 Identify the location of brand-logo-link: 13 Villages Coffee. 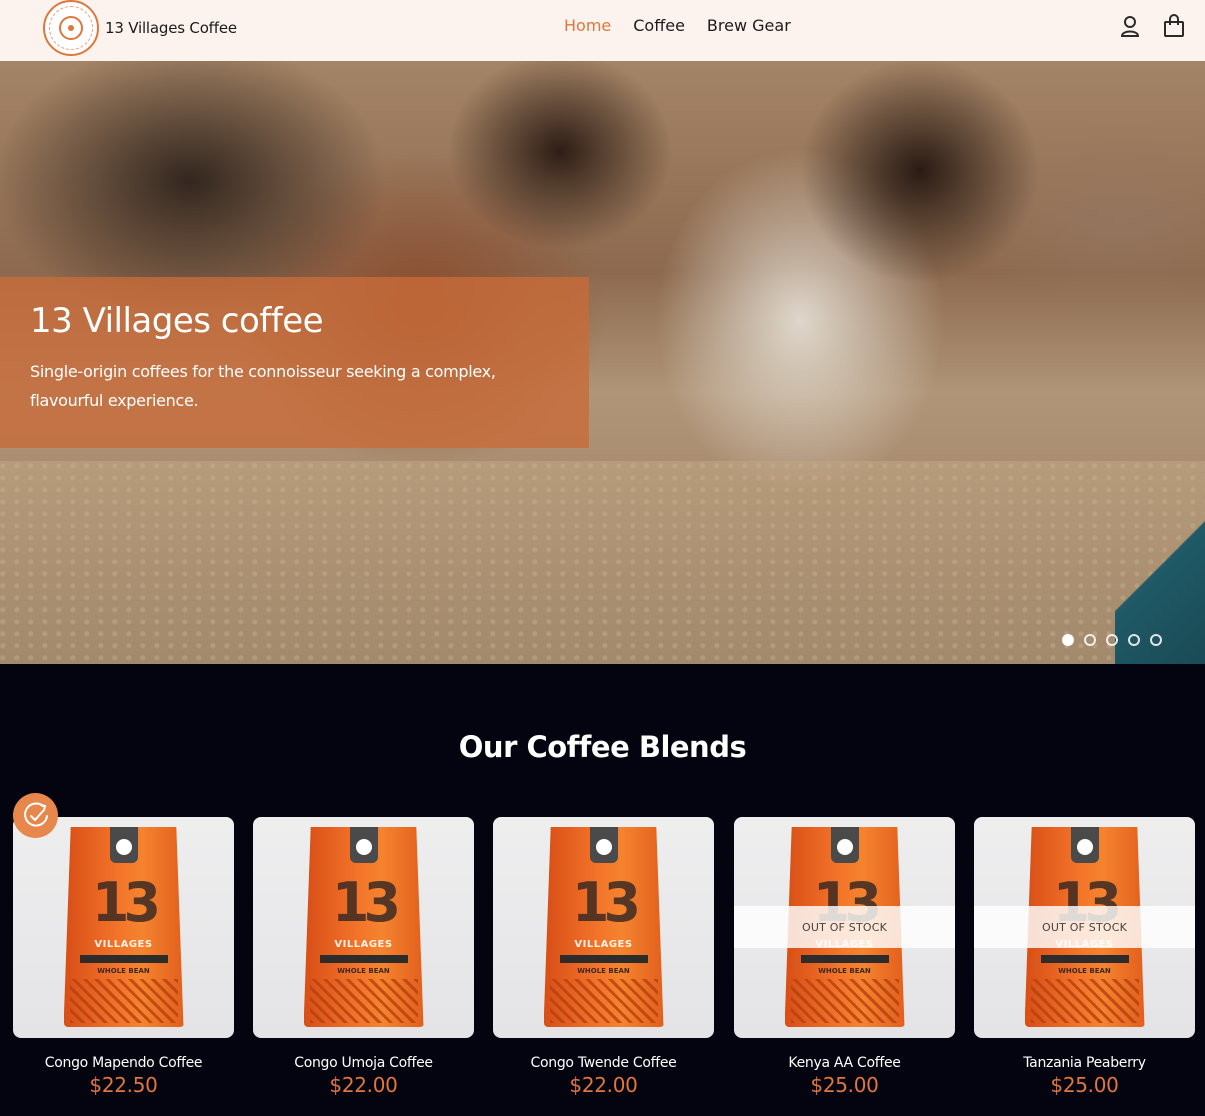
(140, 28).